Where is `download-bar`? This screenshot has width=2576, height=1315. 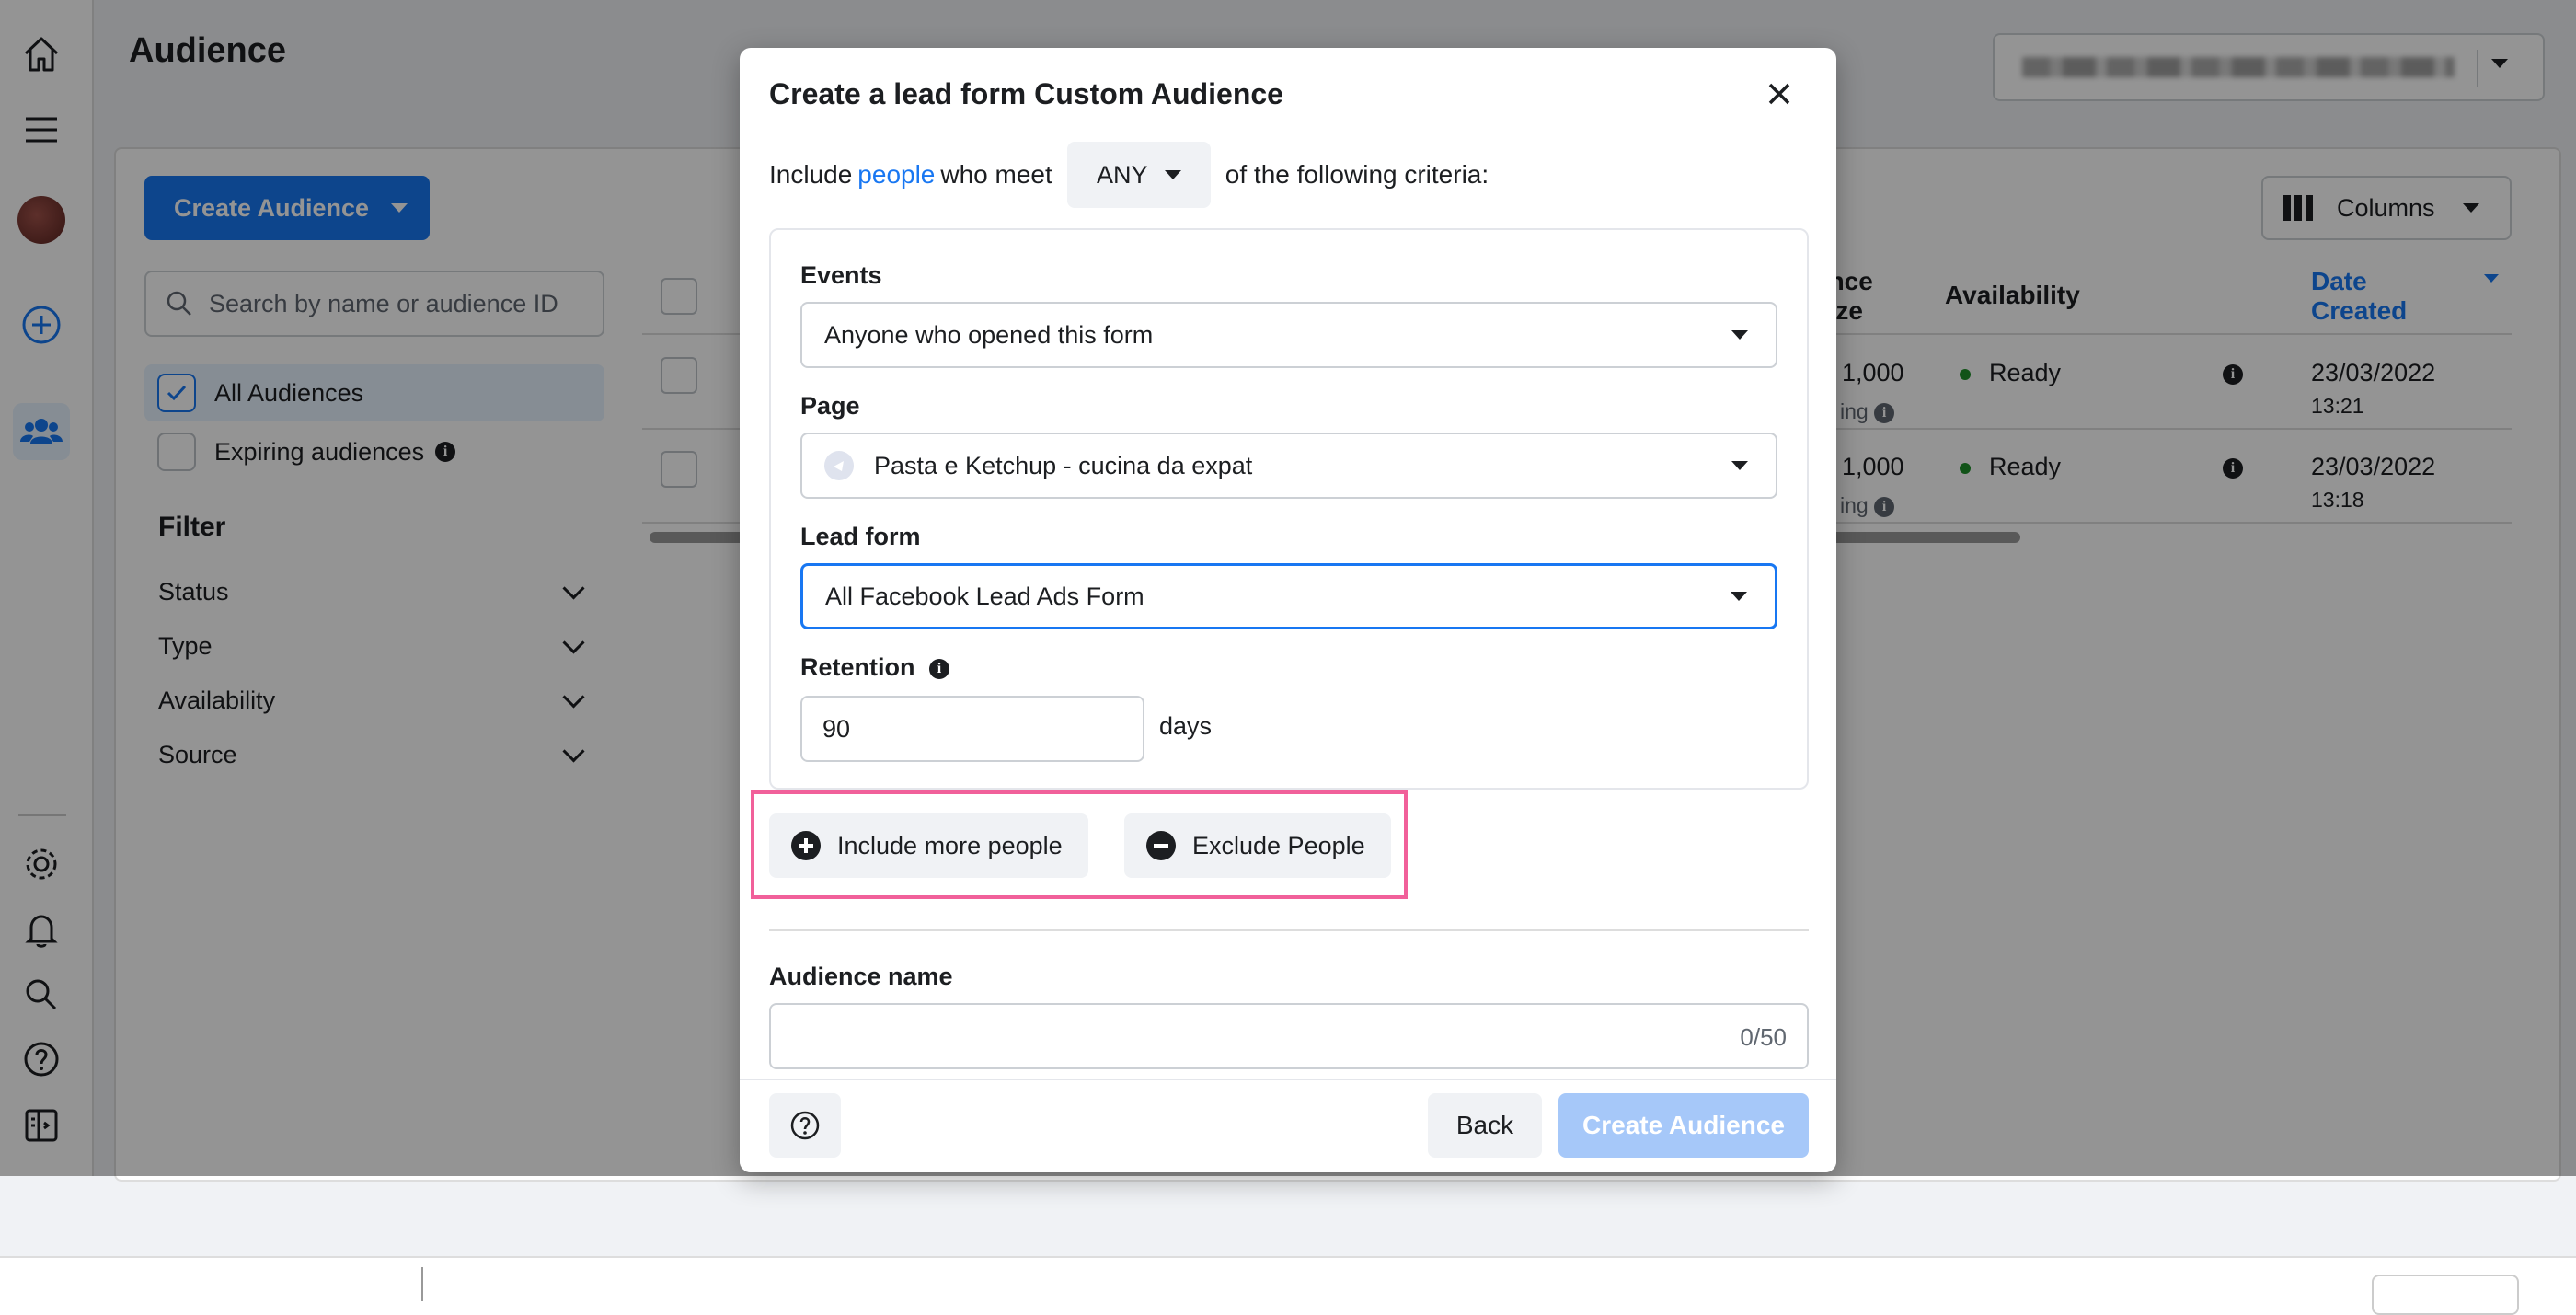 download-bar is located at coordinates (1288, 1285).